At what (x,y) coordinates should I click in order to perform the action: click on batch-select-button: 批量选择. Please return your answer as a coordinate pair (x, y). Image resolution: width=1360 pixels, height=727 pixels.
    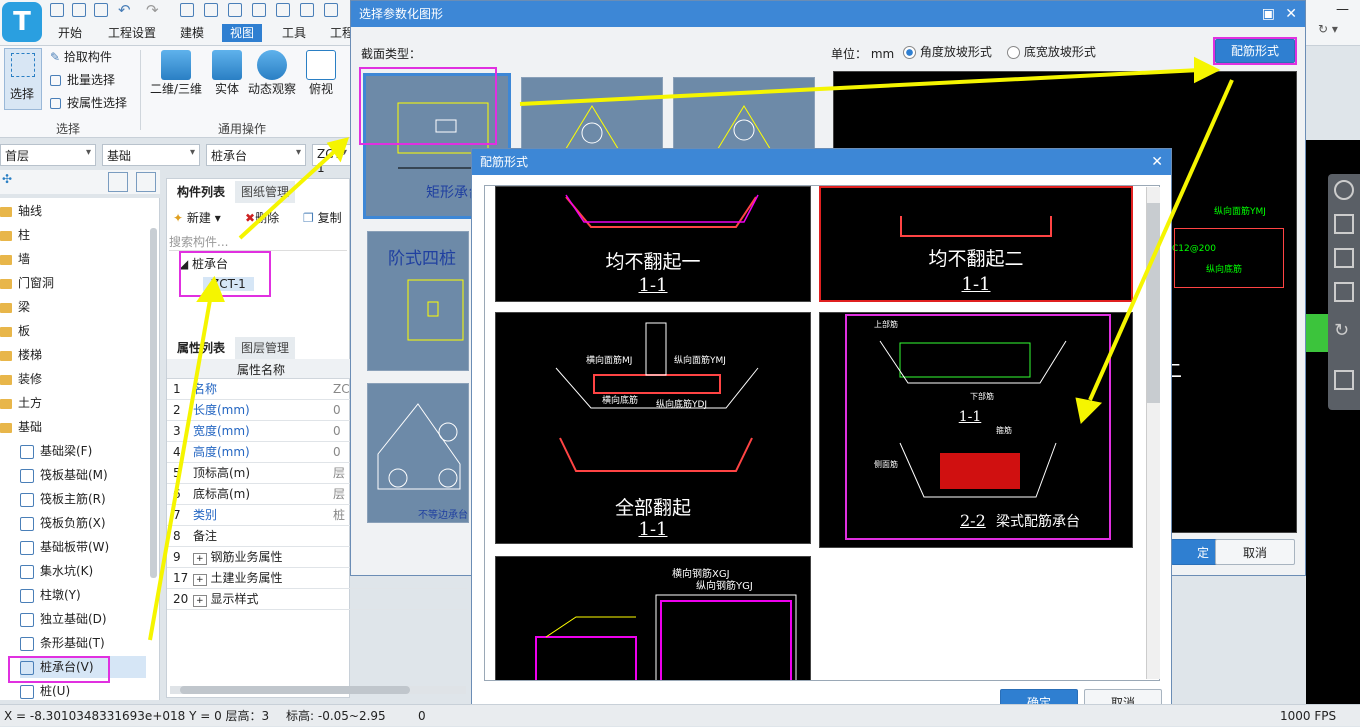
    Looking at the image, I should click on (82, 79).